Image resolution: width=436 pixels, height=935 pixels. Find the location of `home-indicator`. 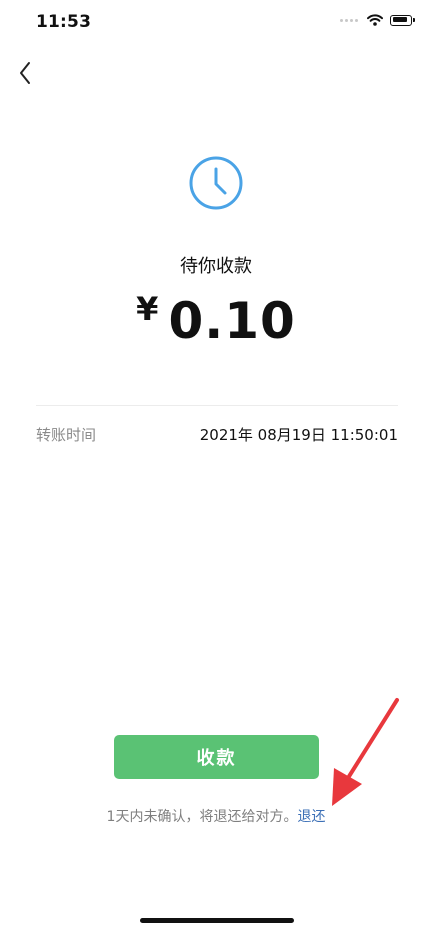

home-indicator is located at coordinates (217, 920).